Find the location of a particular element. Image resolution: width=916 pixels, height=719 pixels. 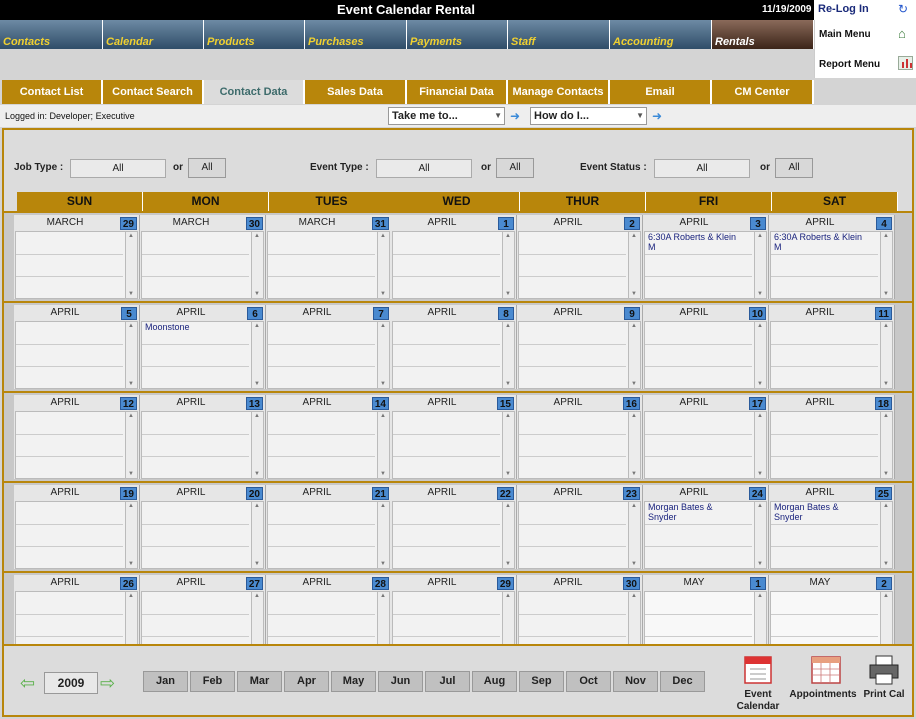

cell-day-number: 2 is located at coordinates (884, 583).